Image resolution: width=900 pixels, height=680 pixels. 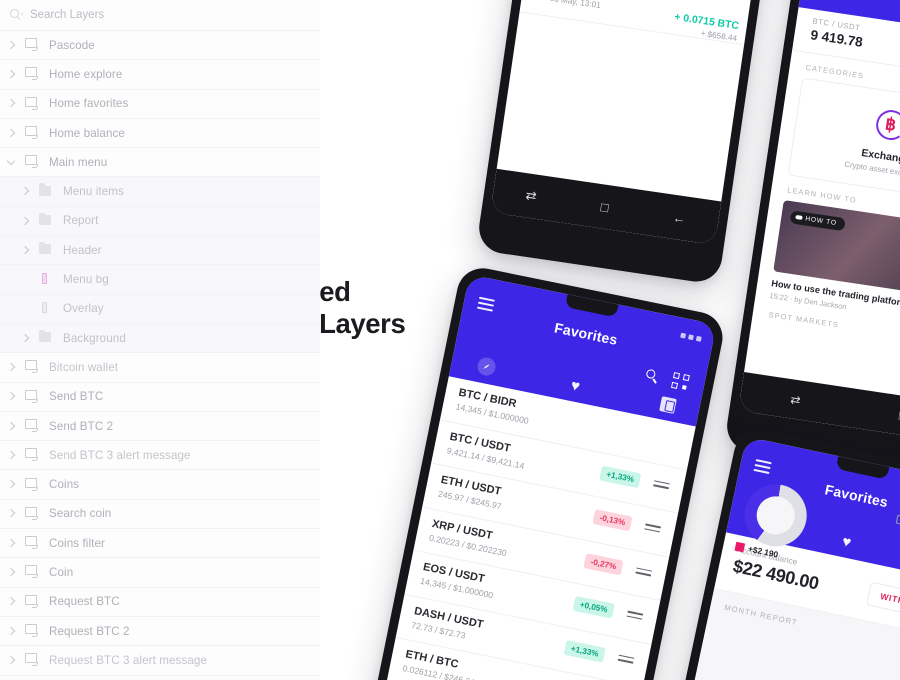 I want to click on android-navbar: ⇄ □ ←, so click(x=606, y=207).